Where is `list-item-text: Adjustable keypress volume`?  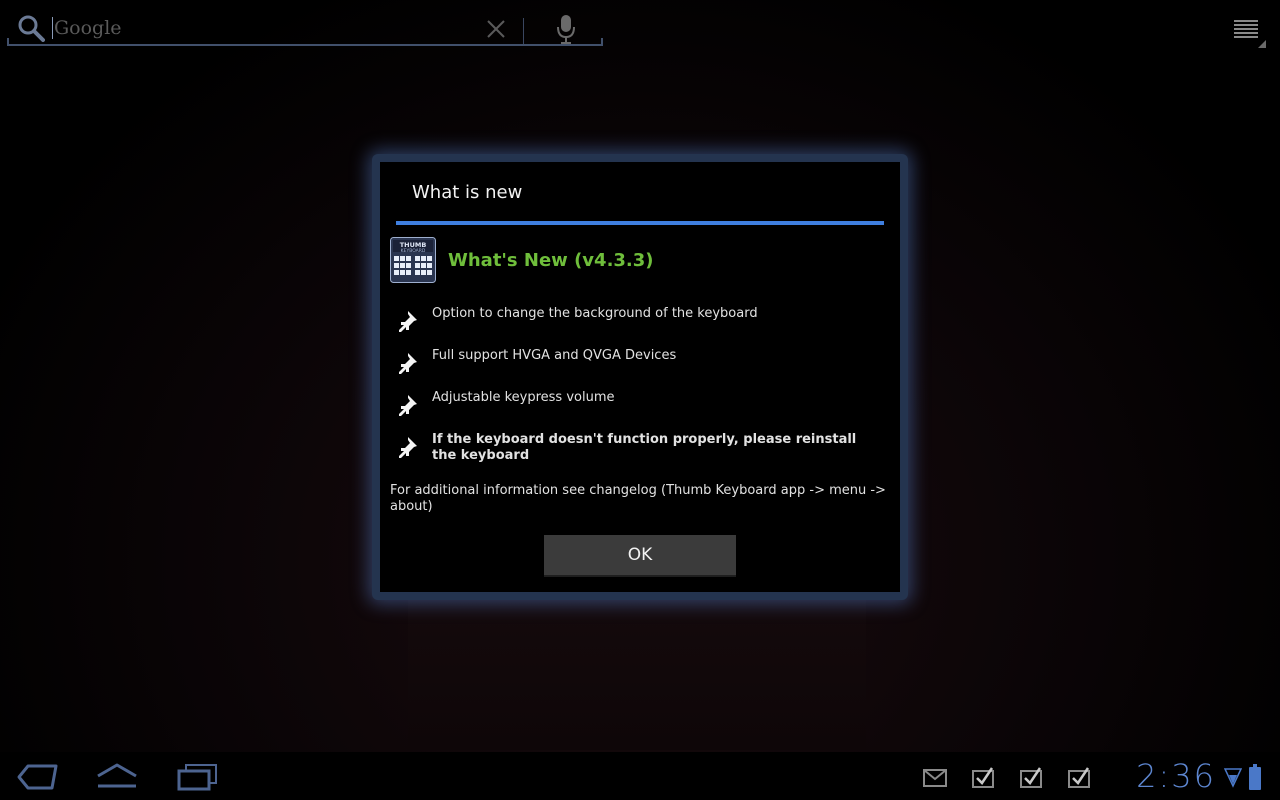
list-item-text: Adjustable keypress volume is located at coordinates (523, 397).